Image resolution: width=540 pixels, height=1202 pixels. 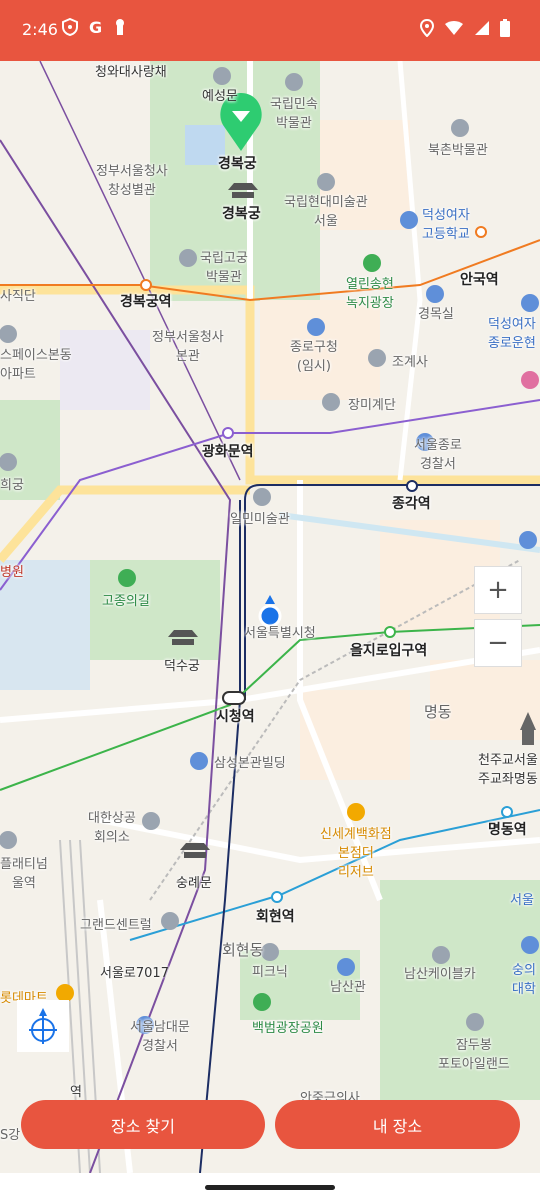 What do you see at coordinates (458, 148) in the screenshot?
I see `map-label-bukchon: 북촌박물관` at bounding box center [458, 148].